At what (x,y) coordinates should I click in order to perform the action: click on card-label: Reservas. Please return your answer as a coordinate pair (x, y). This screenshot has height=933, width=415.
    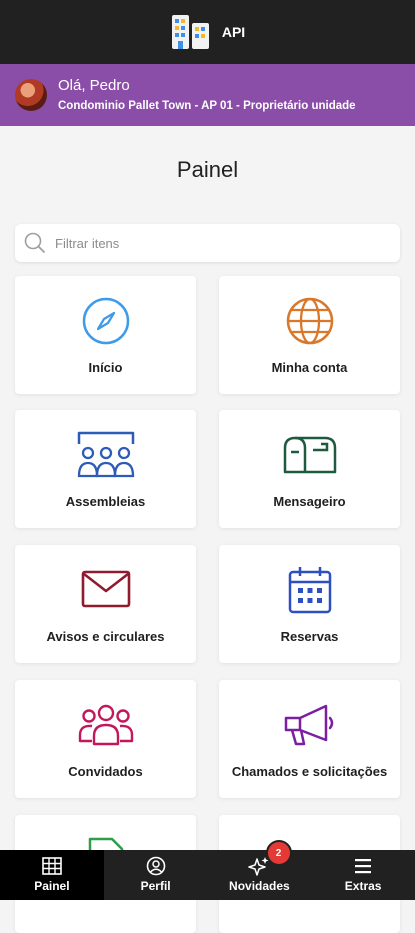
    Looking at the image, I should click on (309, 636).